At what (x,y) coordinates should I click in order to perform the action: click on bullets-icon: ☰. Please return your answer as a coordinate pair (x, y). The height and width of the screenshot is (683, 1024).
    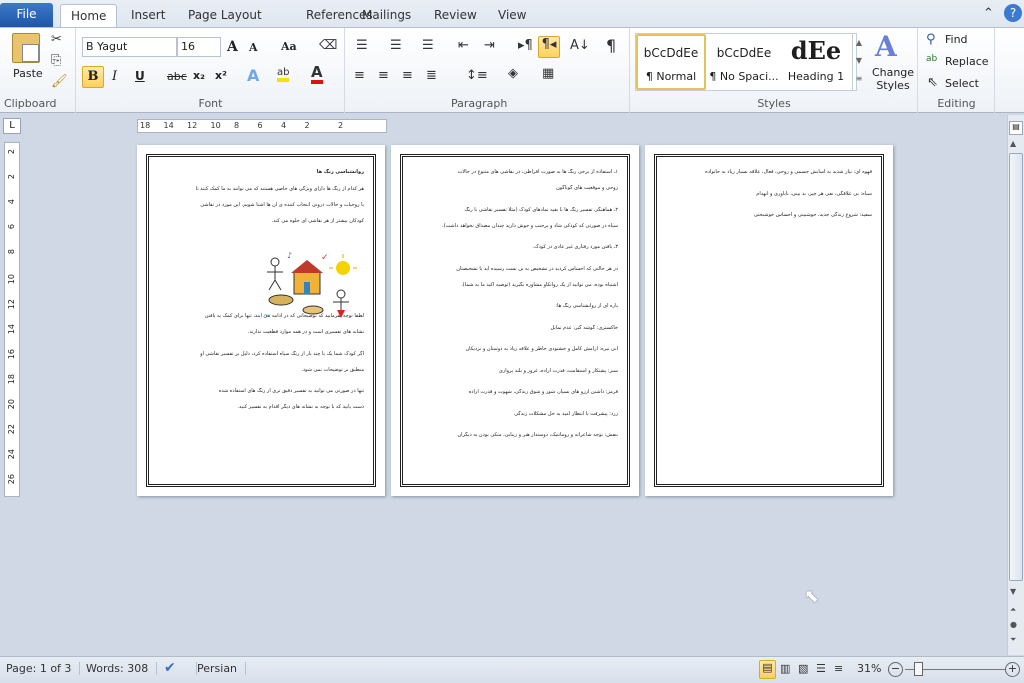
    Looking at the image, I should click on (362, 45).